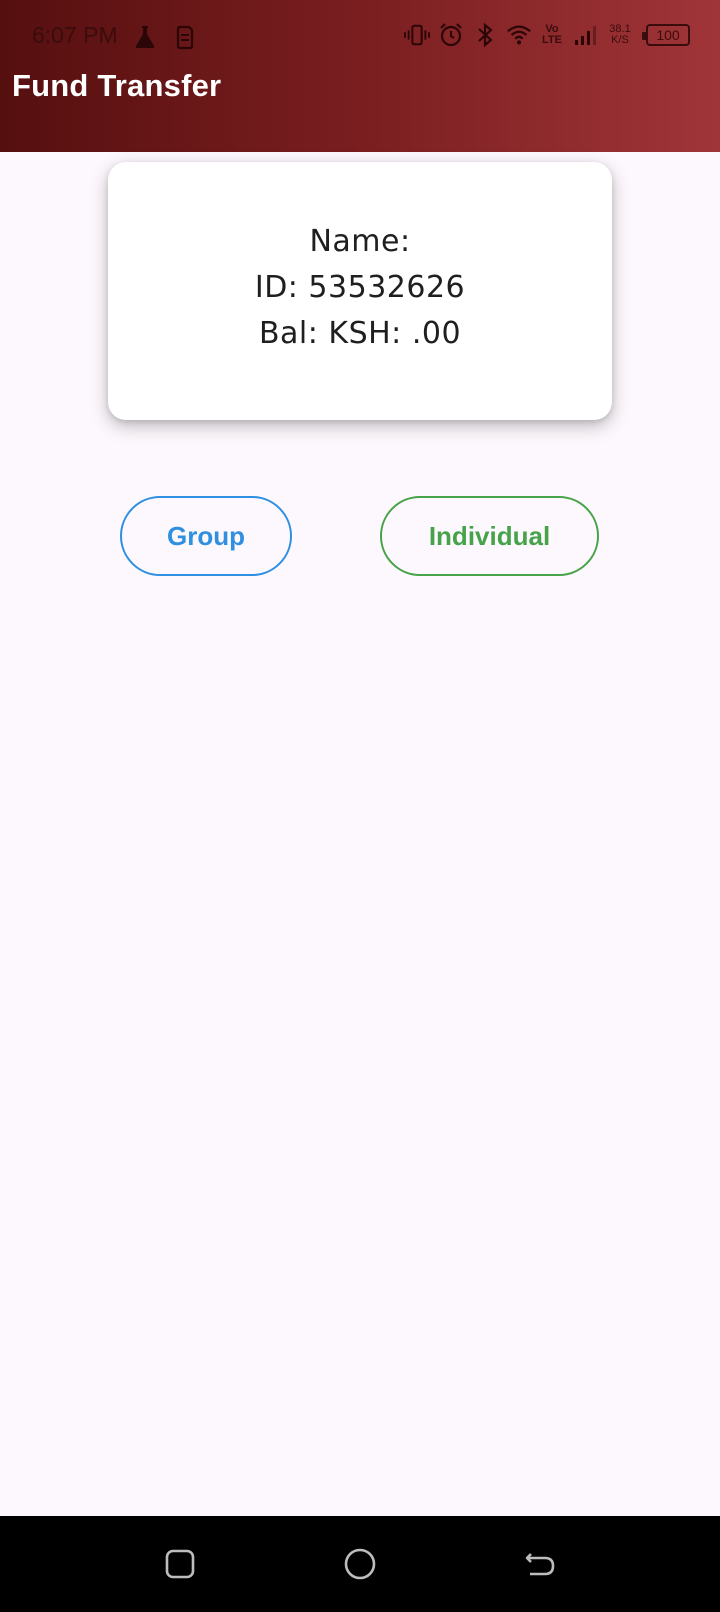 This screenshot has height=1612, width=720. Describe the element at coordinates (165, 37) in the screenshot. I see `status-left-icons` at that location.